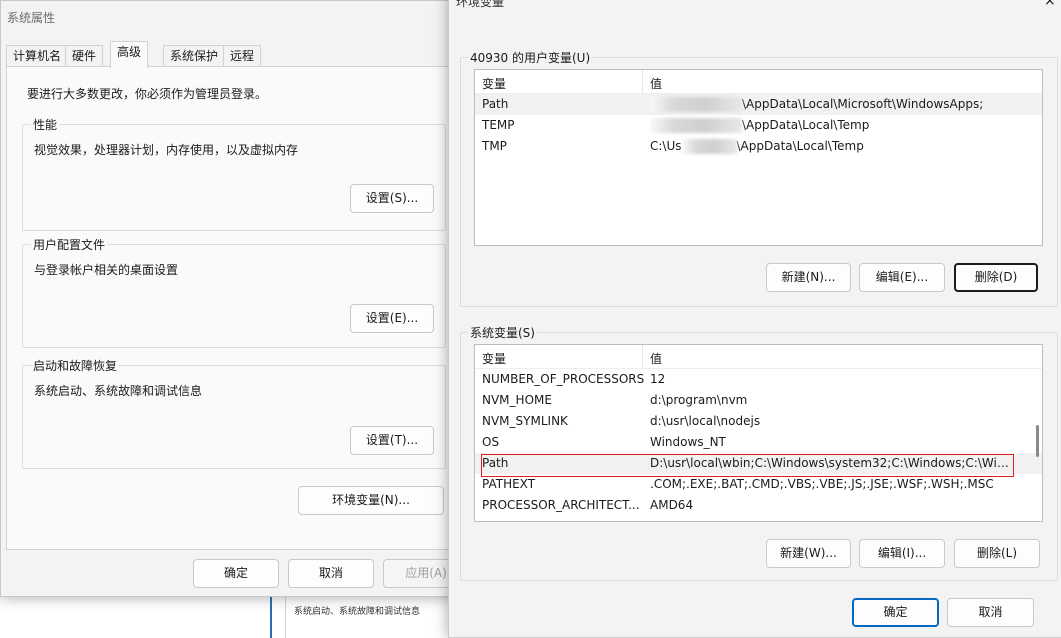 The height and width of the screenshot is (638, 1061). Describe the element at coordinates (699, 400) in the screenshot. I see `variable-value: d:\program\nvm` at that location.